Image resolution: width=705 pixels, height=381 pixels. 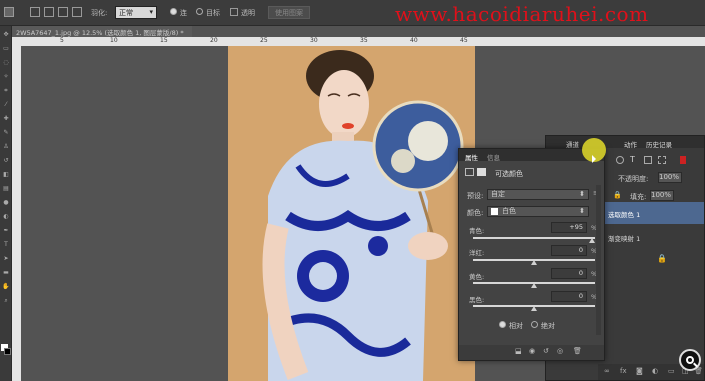 I want to click on radio-absolute-label: 绝对, so click(x=548, y=326).